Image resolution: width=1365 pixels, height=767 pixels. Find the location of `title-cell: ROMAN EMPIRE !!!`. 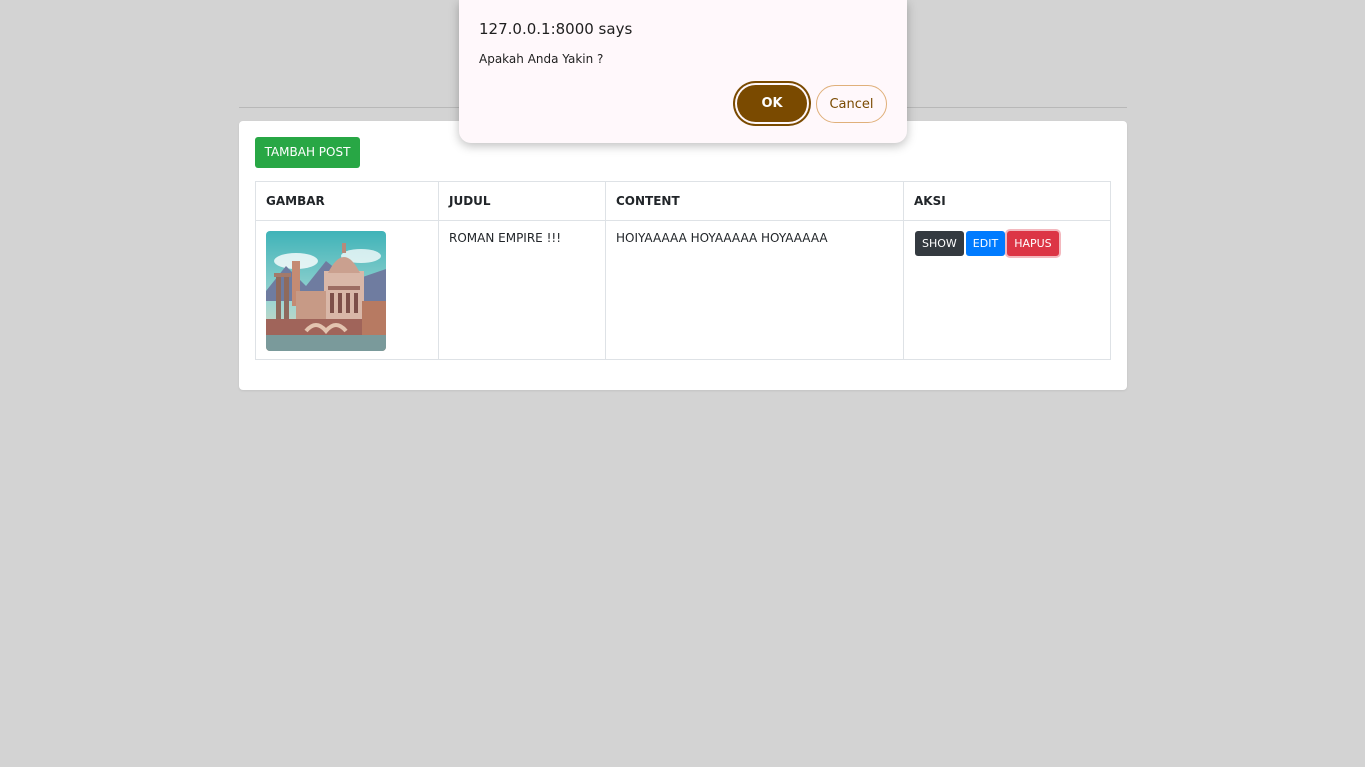

title-cell: ROMAN EMPIRE !!! is located at coordinates (522, 290).